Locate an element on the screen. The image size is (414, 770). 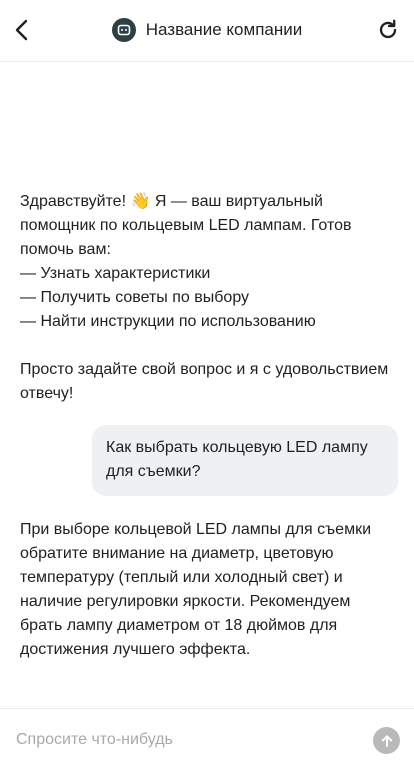
message-composer is located at coordinates (207, 739).